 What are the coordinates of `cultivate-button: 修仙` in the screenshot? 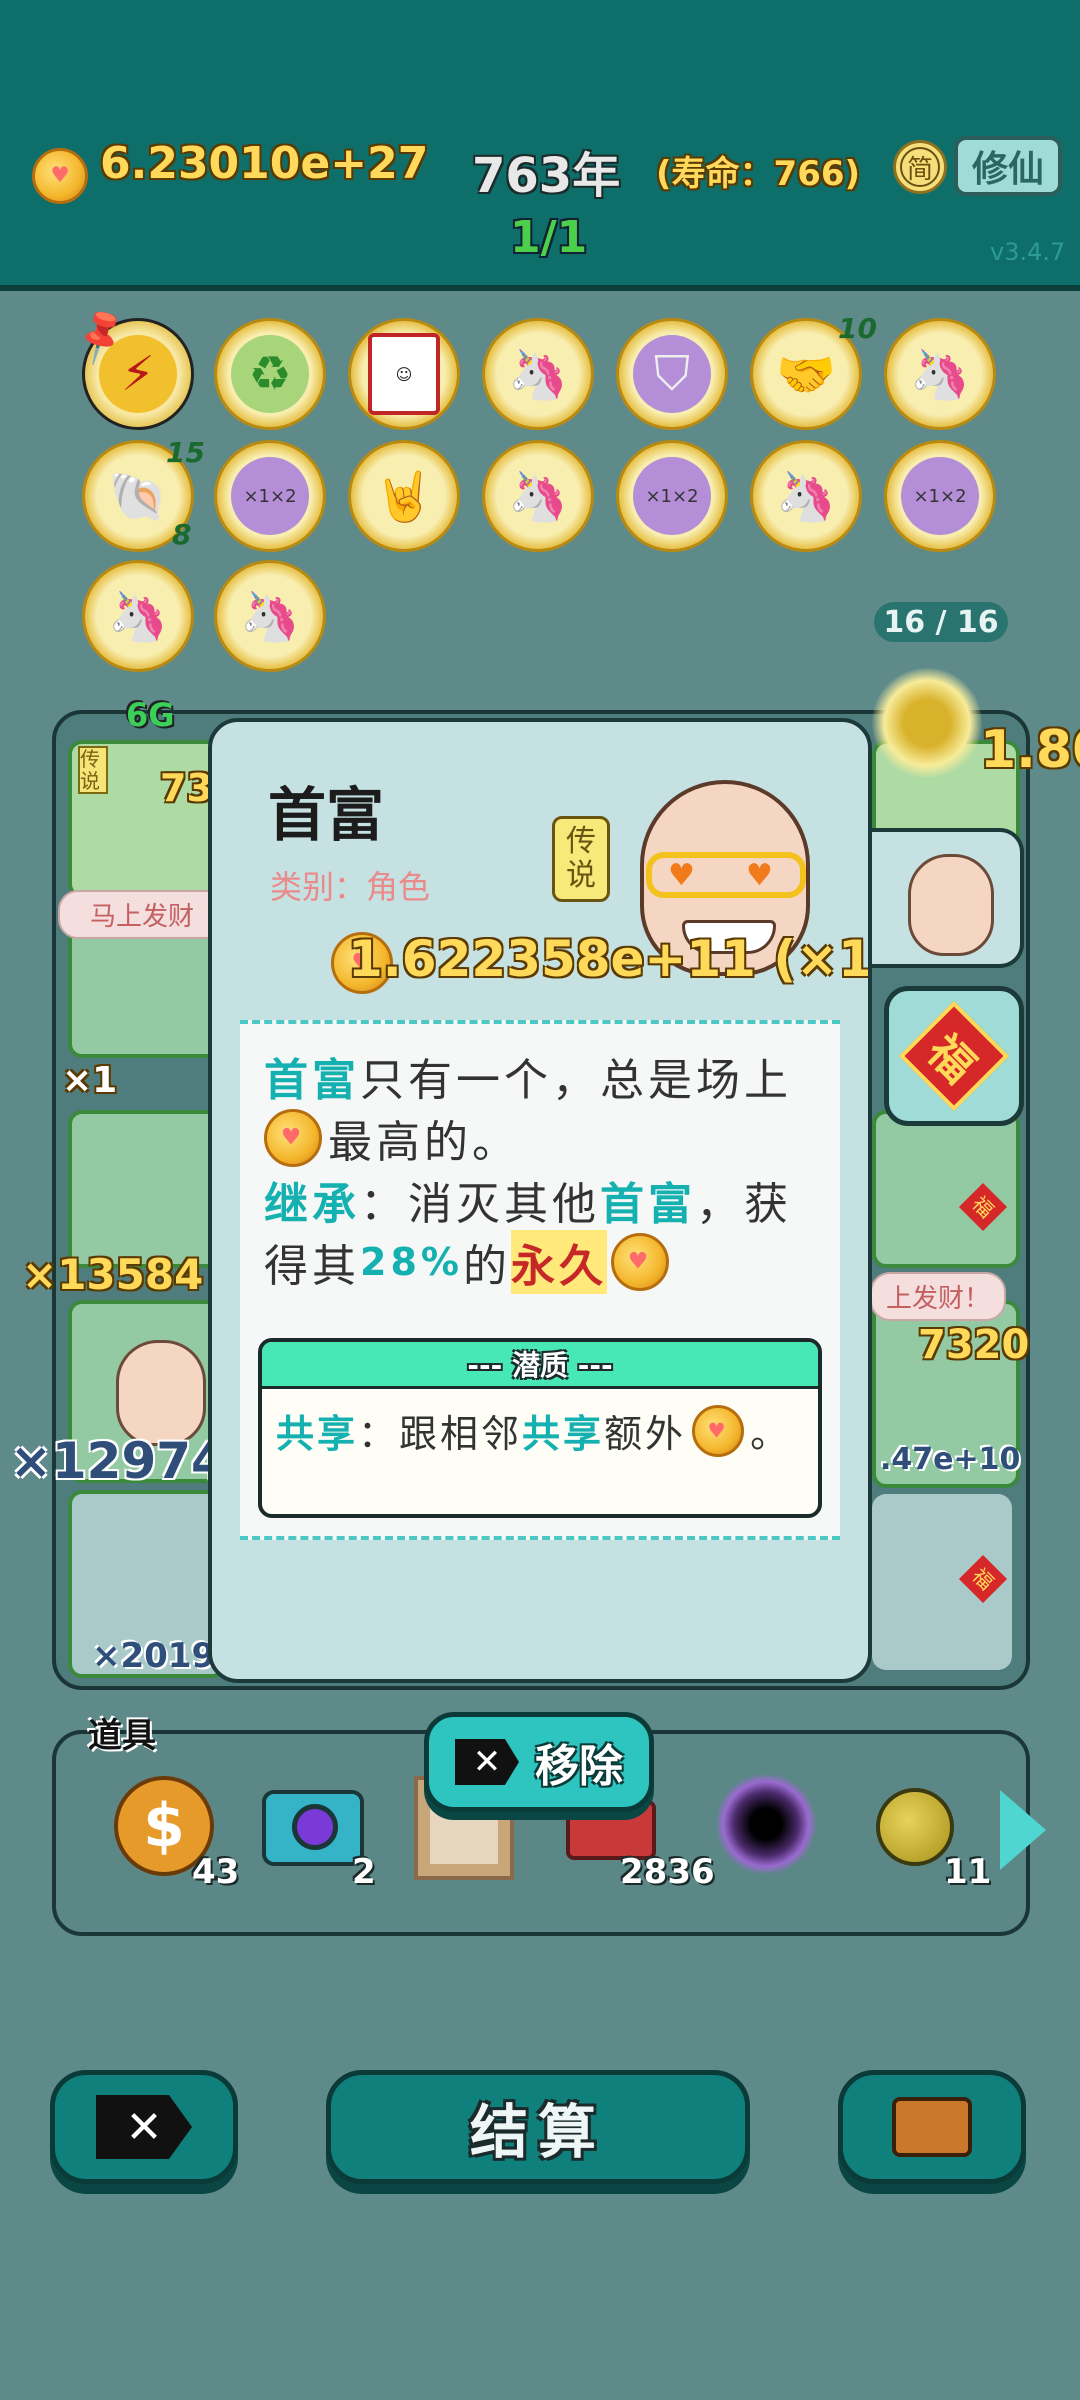 It's located at (1008, 166).